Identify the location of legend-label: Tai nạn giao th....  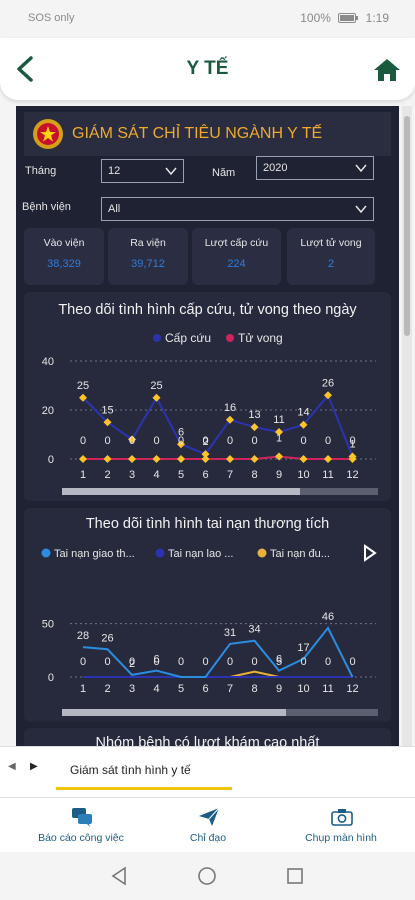
(94, 554).